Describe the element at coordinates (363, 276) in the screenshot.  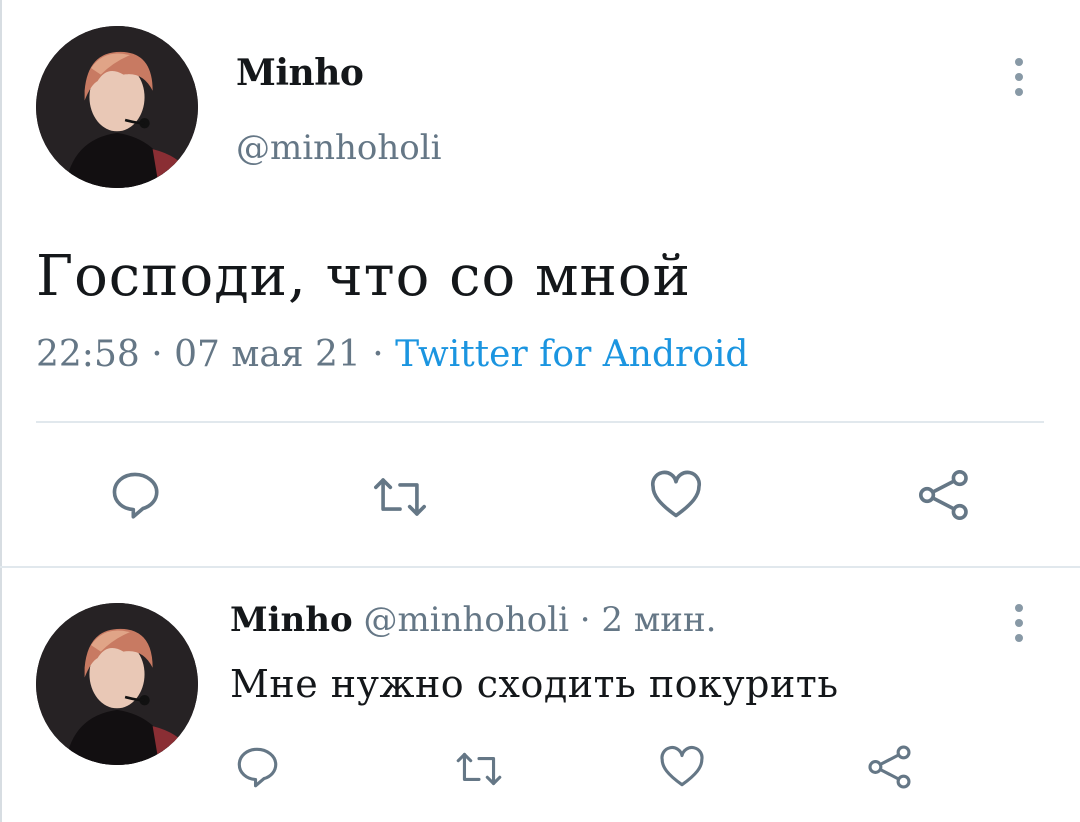
I see `tweet-text: Господи, что со мной` at that location.